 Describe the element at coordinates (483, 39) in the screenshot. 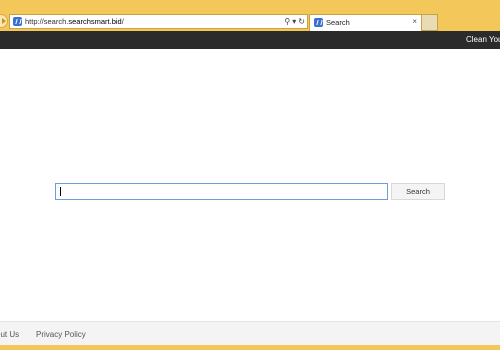

I see `clean-your-link: Clean You` at that location.